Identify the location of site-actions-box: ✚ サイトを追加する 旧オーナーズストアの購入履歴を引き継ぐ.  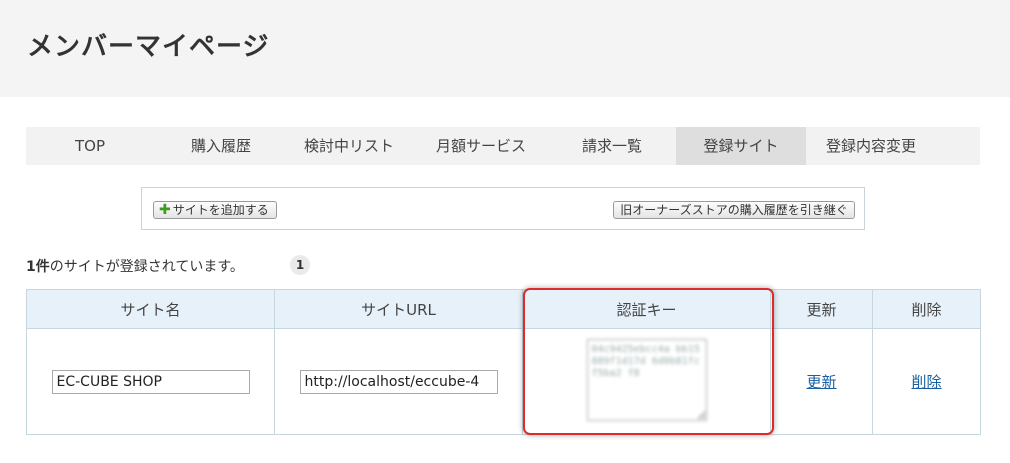
(503, 208).